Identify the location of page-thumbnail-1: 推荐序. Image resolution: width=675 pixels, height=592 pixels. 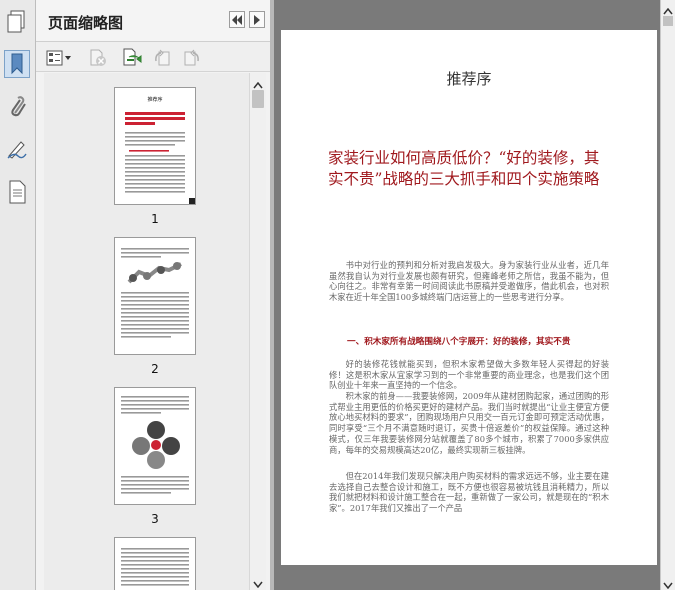
(155, 146).